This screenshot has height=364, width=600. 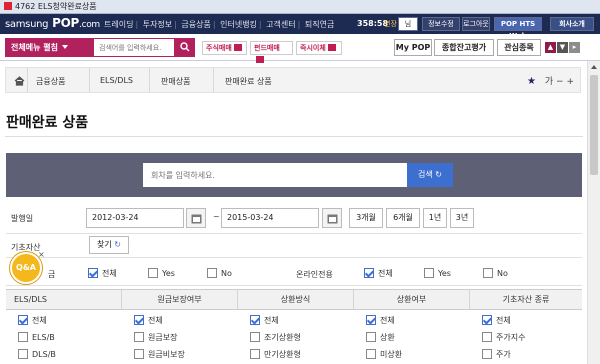 I want to click on topmenu-invest-info: 투자정보, so click(x=157, y=24).